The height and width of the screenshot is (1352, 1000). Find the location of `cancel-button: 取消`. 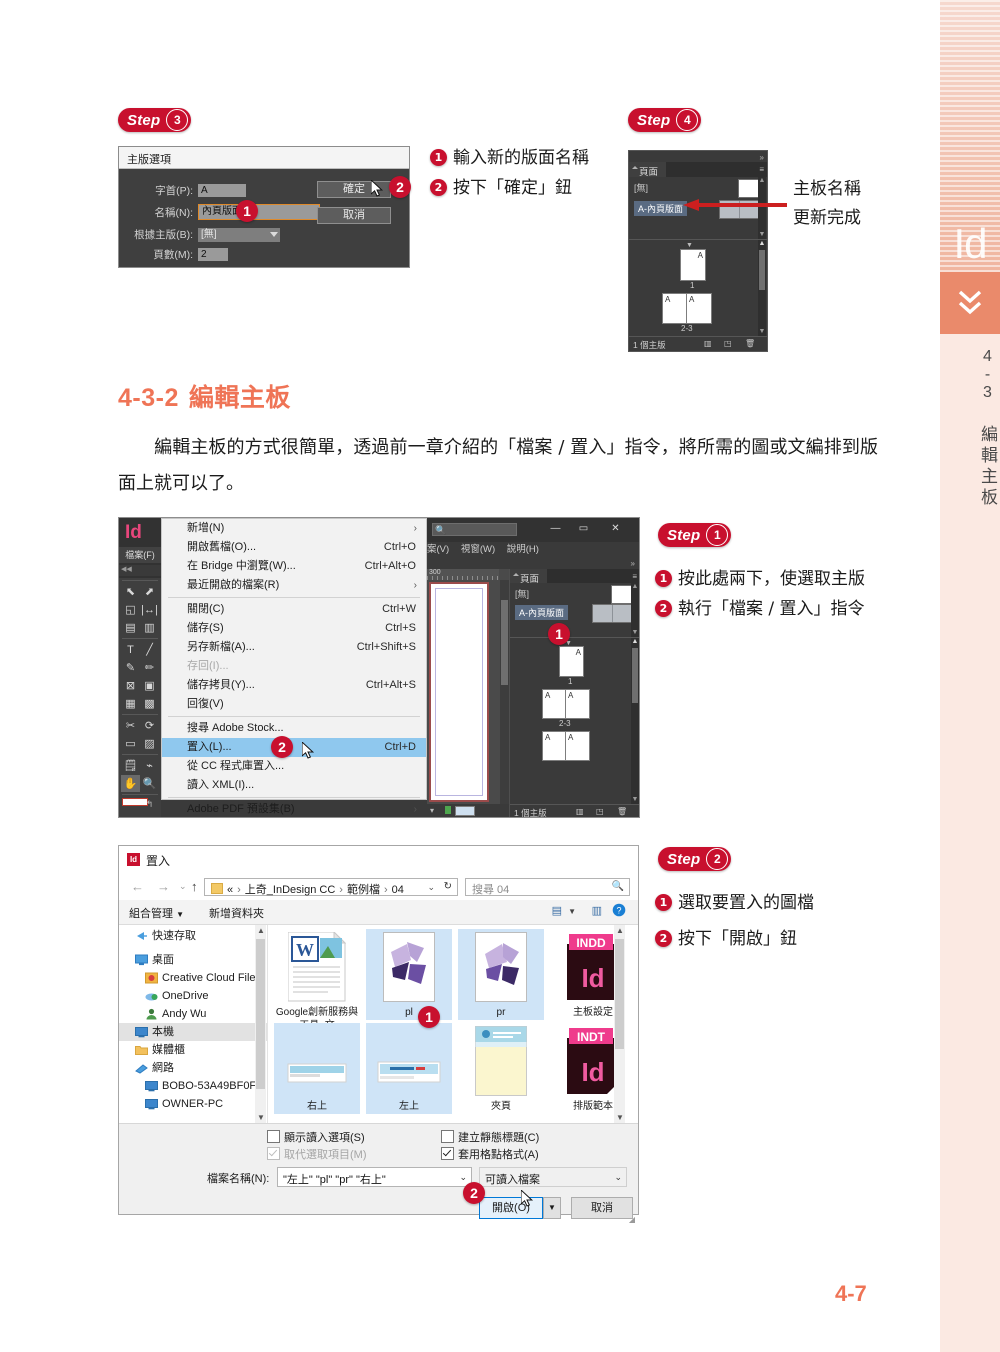

cancel-button: 取消 is located at coordinates (602, 1208).